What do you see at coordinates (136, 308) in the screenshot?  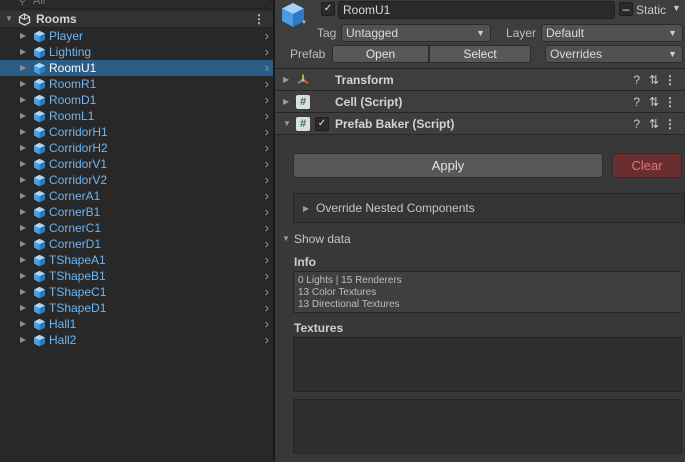 I see `hierarchy-item: ▶ TShapeD1 ›` at bounding box center [136, 308].